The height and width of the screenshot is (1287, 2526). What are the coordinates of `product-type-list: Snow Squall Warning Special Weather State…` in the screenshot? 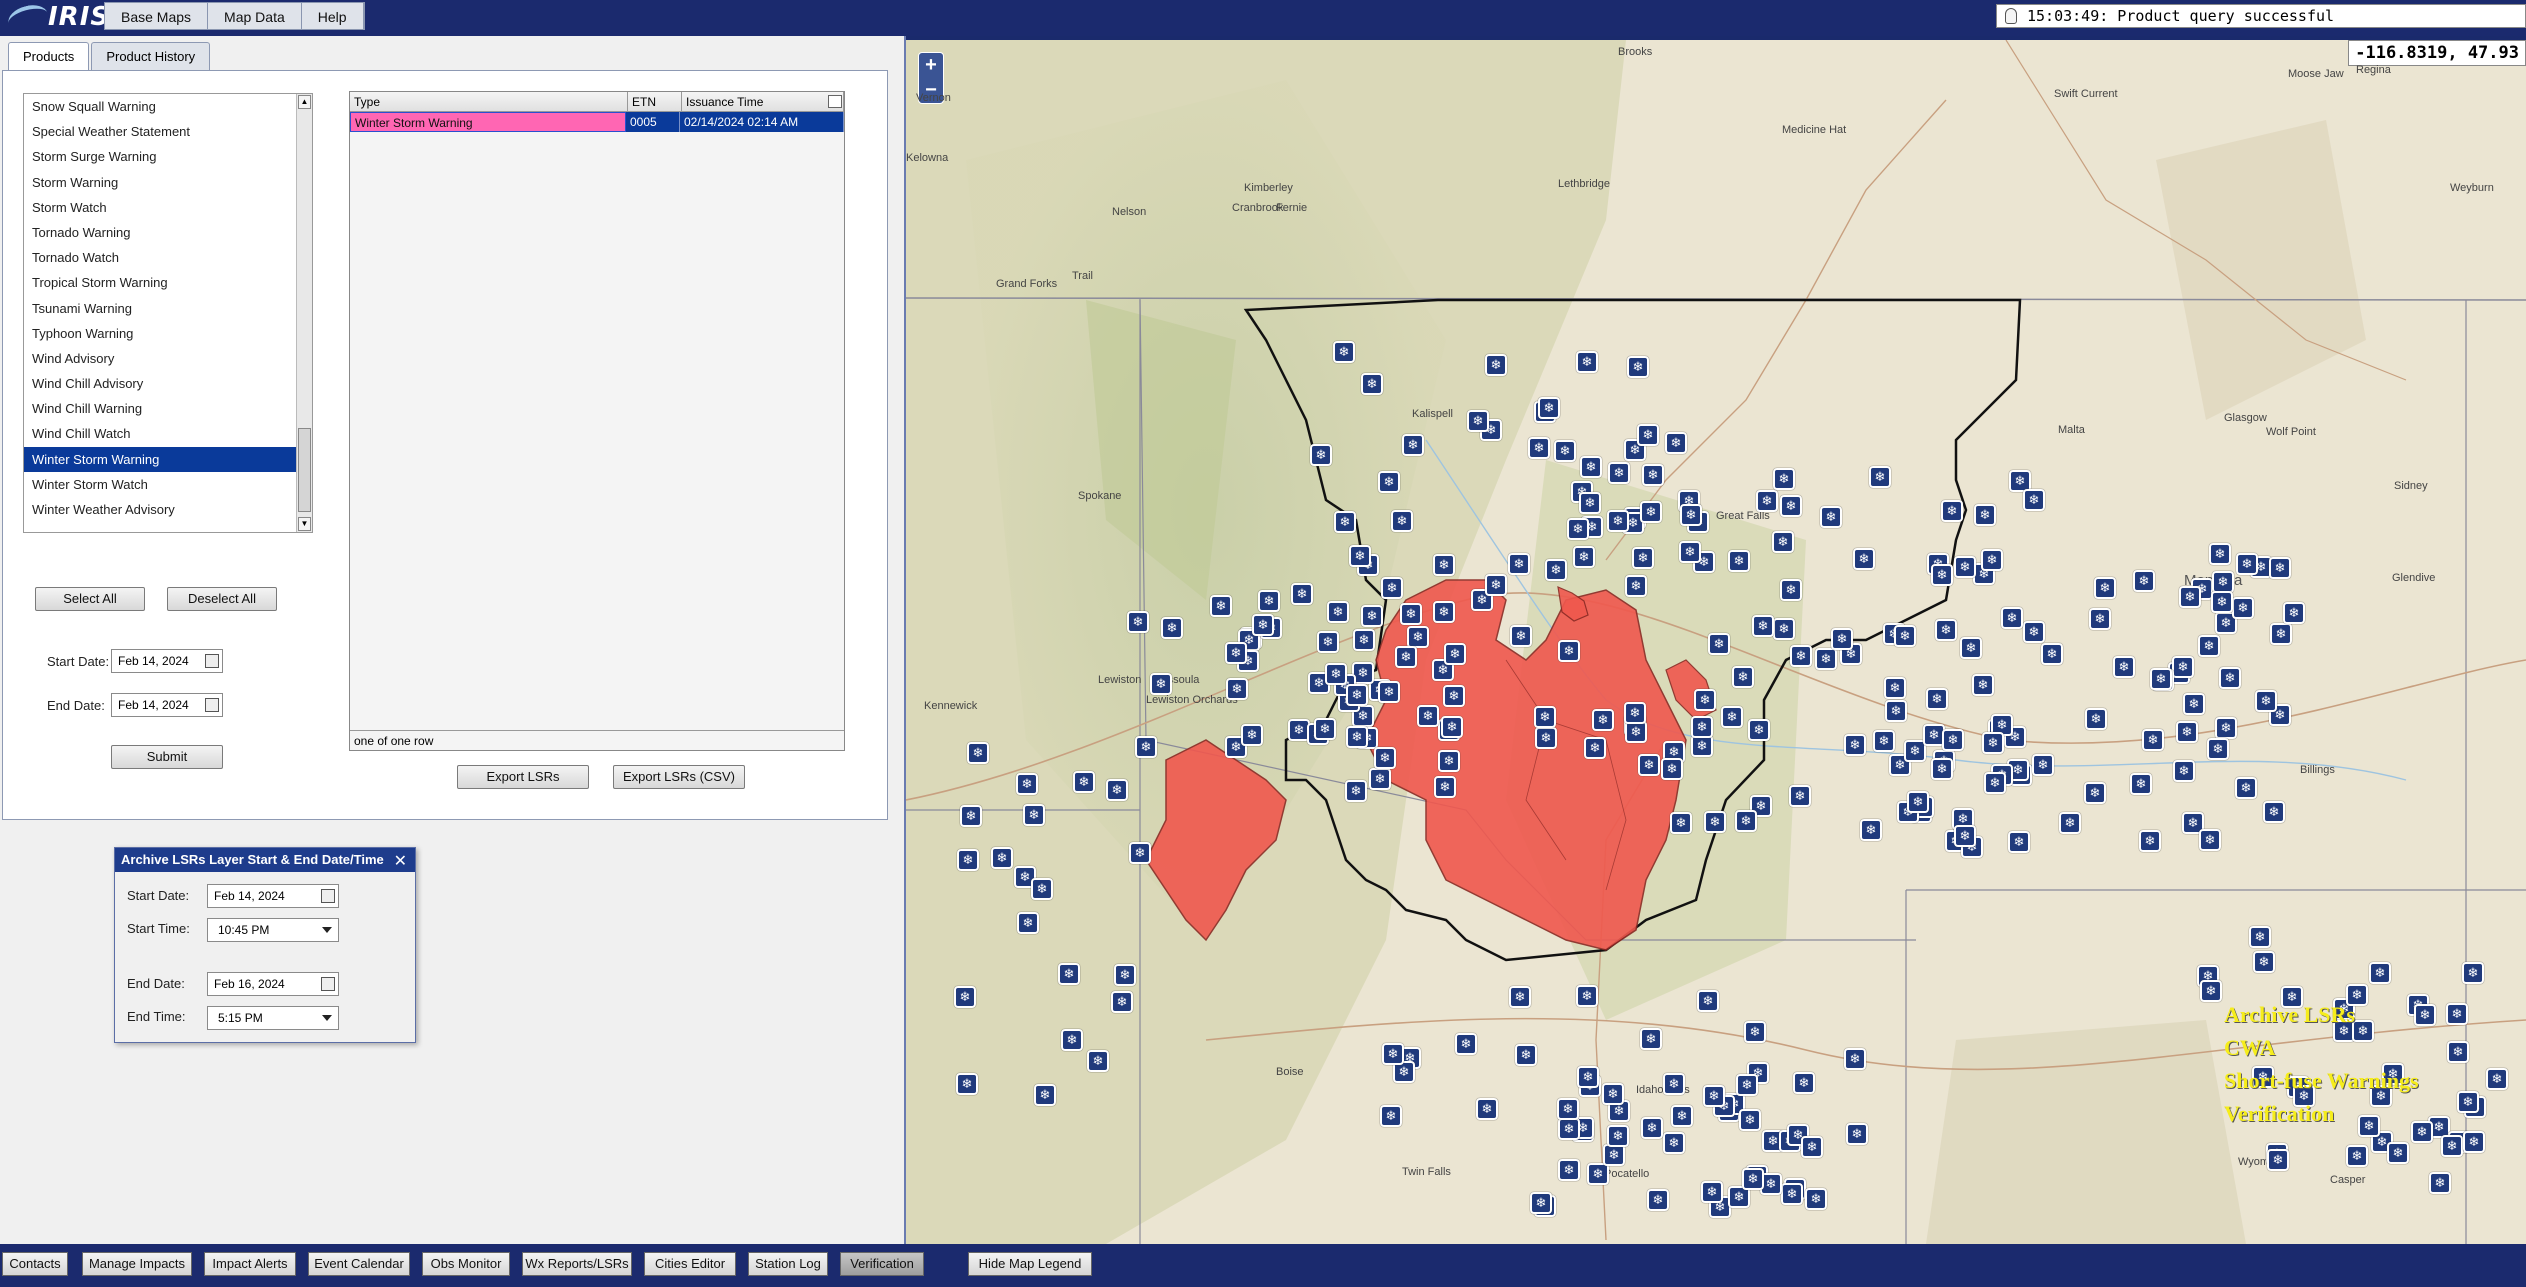 It's located at (168, 313).